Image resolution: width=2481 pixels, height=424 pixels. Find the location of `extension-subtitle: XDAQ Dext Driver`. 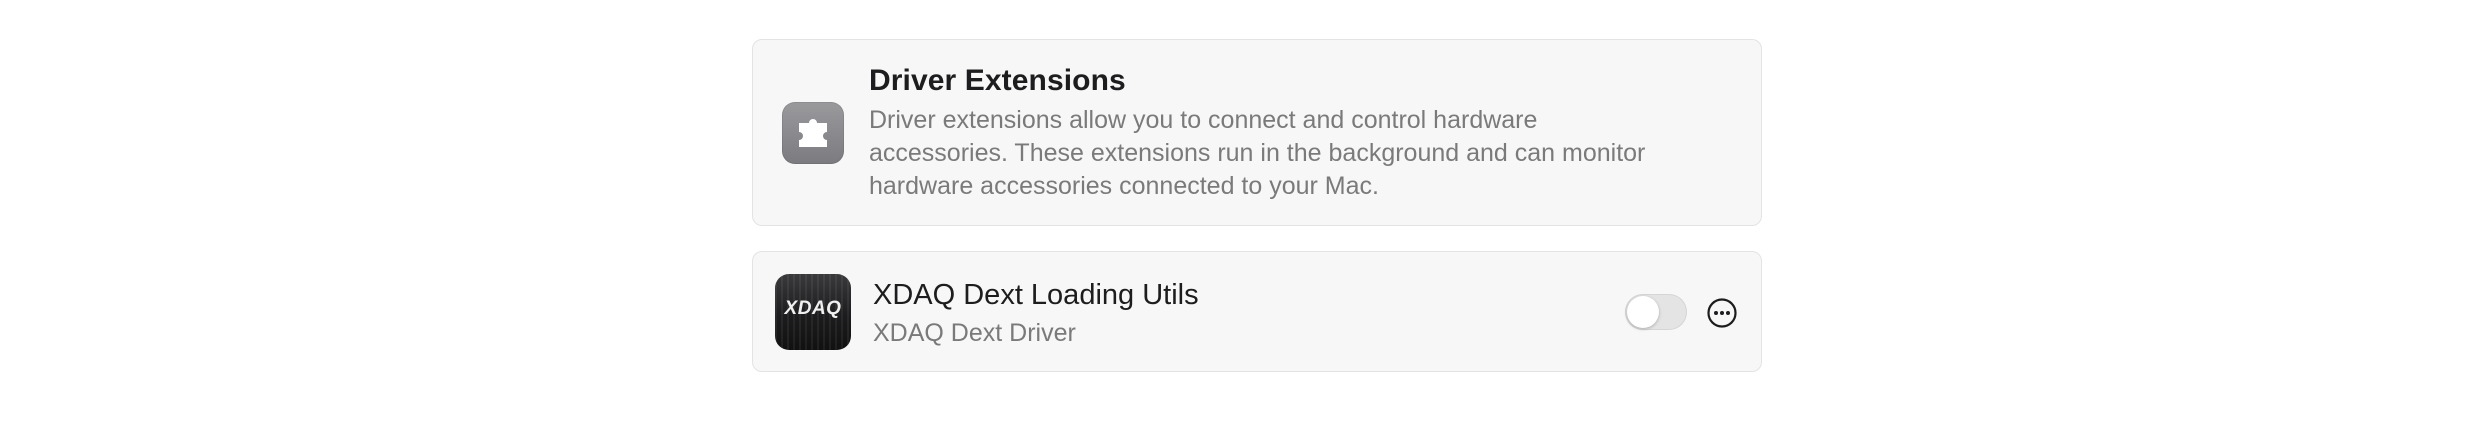

extension-subtitle: XDAQ Dext Driver is located at coordinates (974, 333).